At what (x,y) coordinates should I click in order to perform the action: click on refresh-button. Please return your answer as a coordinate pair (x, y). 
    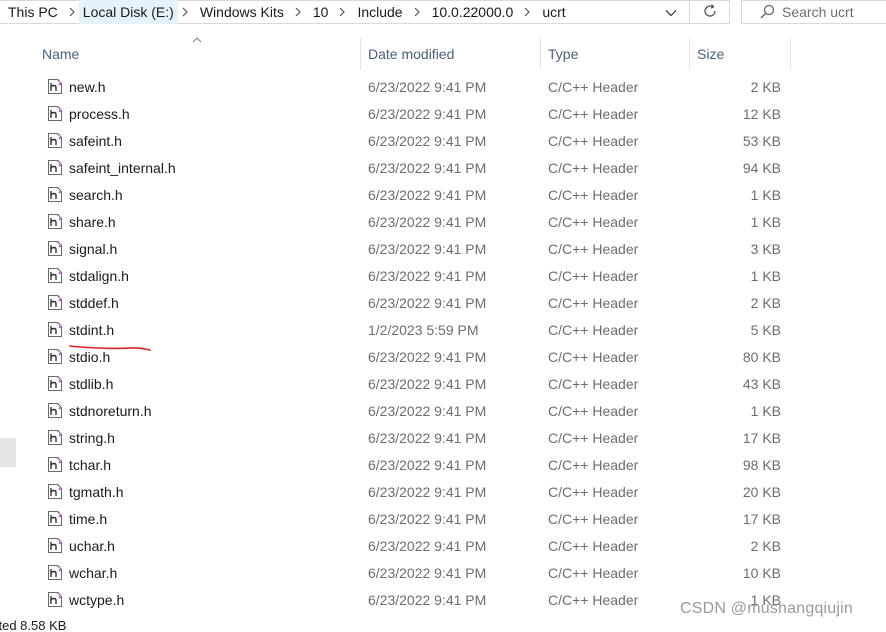
    Looking at the image, I should click on (710, 12).